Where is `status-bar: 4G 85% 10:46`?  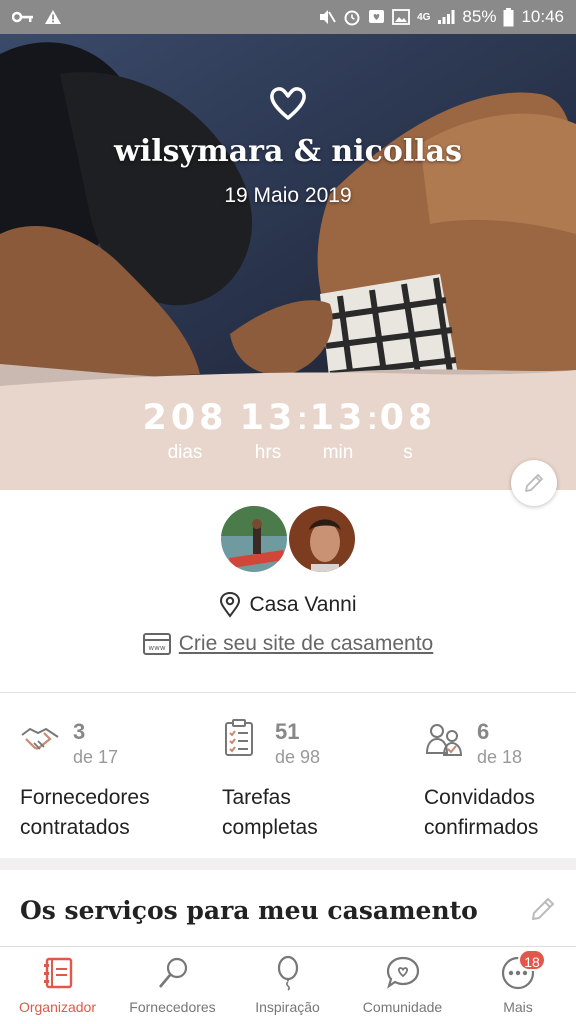 status-bar: 4G 85% 10:46 is located at coordinates (288, 17).